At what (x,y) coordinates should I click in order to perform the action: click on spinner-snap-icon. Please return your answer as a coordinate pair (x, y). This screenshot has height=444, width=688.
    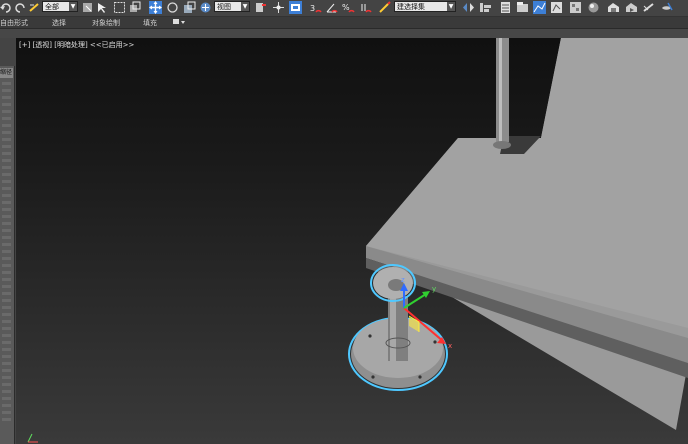
    Looking at the image, I should click on (365, 7).